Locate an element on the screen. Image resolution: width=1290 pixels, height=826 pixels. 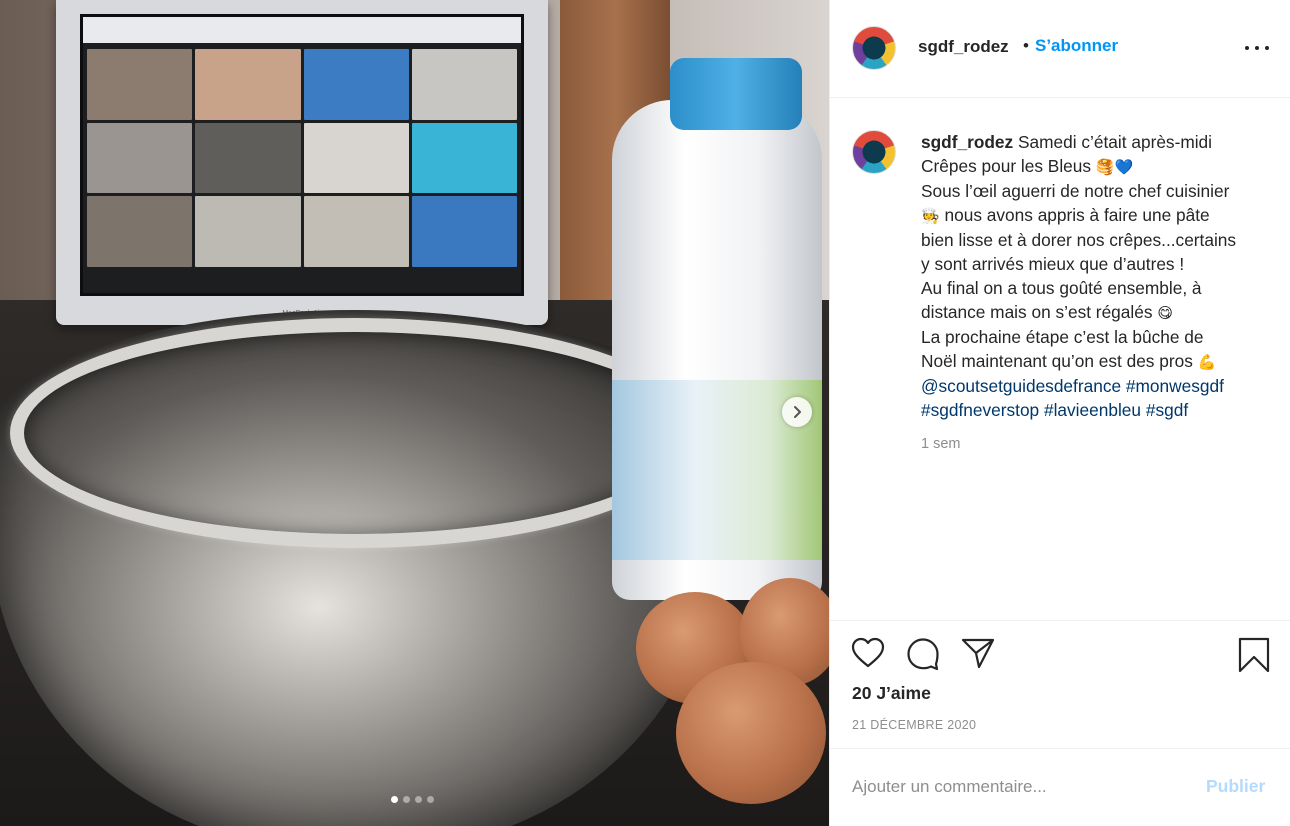
chevron-right-icon is located at coordinates (797, 412).